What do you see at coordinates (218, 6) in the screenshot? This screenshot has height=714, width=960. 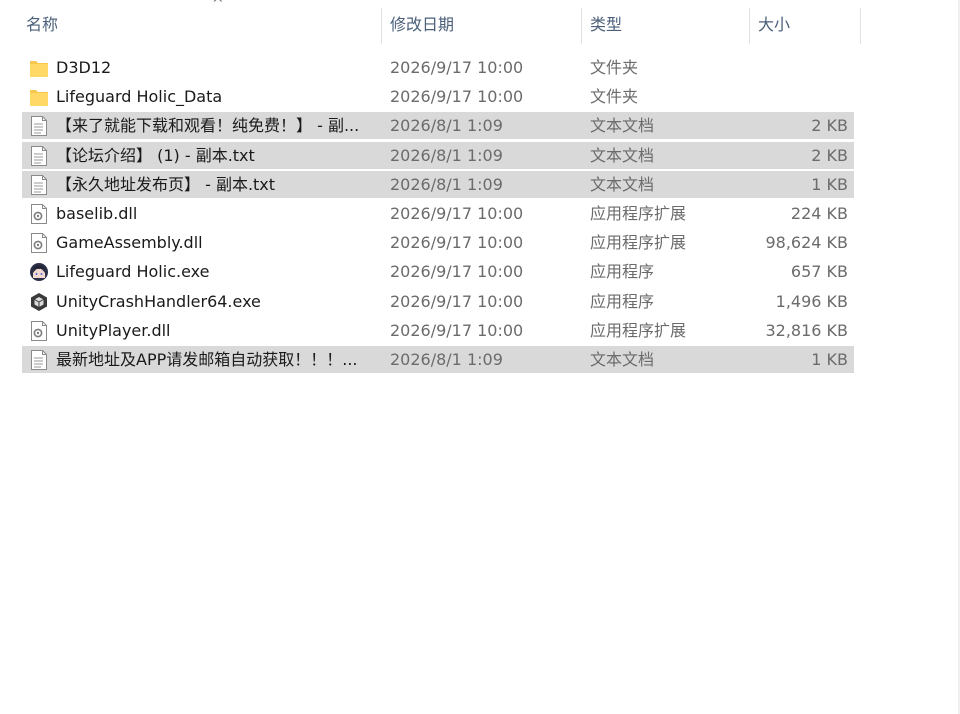 I see `sort-ascending-icon: ^` at bounding box center [218, 6].